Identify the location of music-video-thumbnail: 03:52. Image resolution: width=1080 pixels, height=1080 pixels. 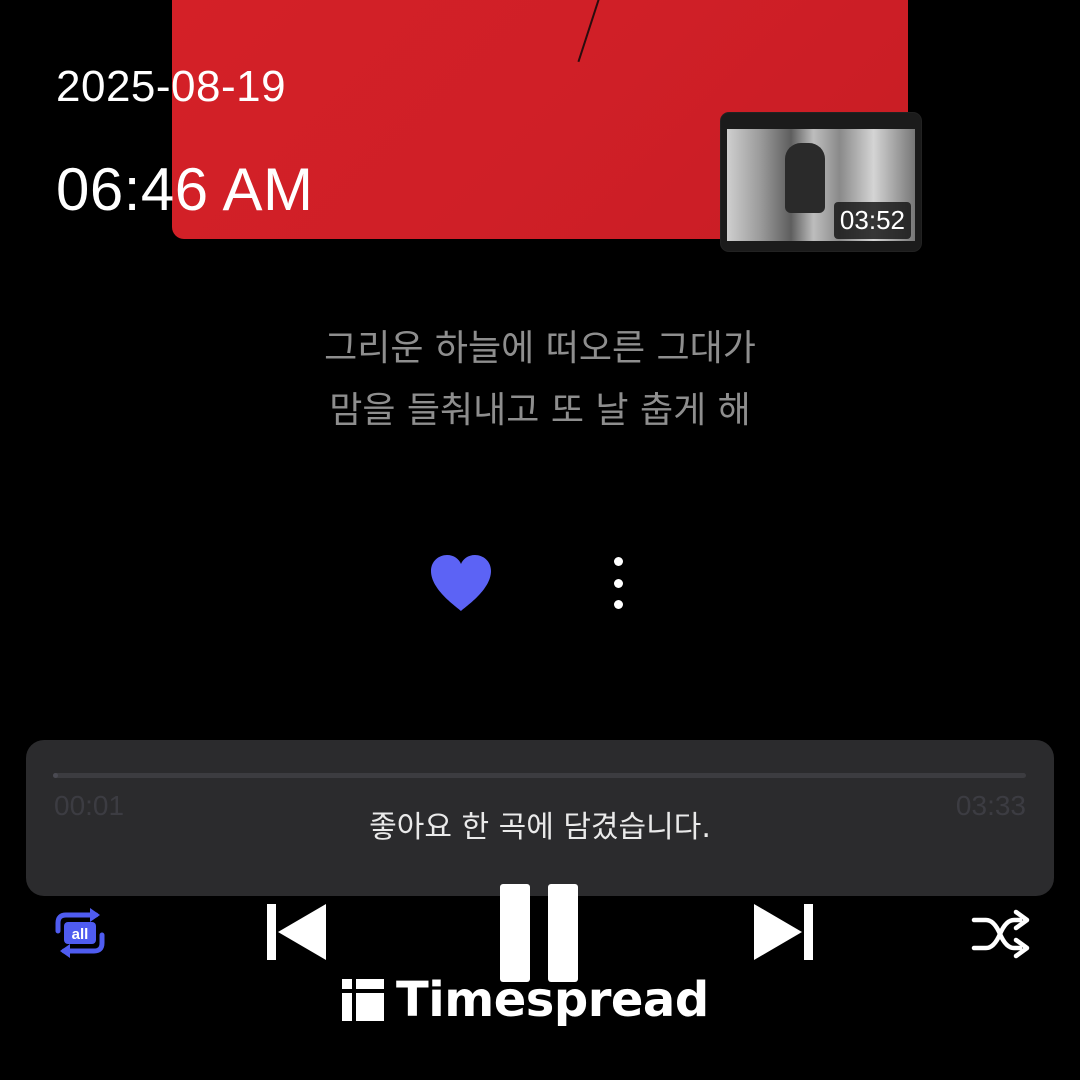
(821, 182).